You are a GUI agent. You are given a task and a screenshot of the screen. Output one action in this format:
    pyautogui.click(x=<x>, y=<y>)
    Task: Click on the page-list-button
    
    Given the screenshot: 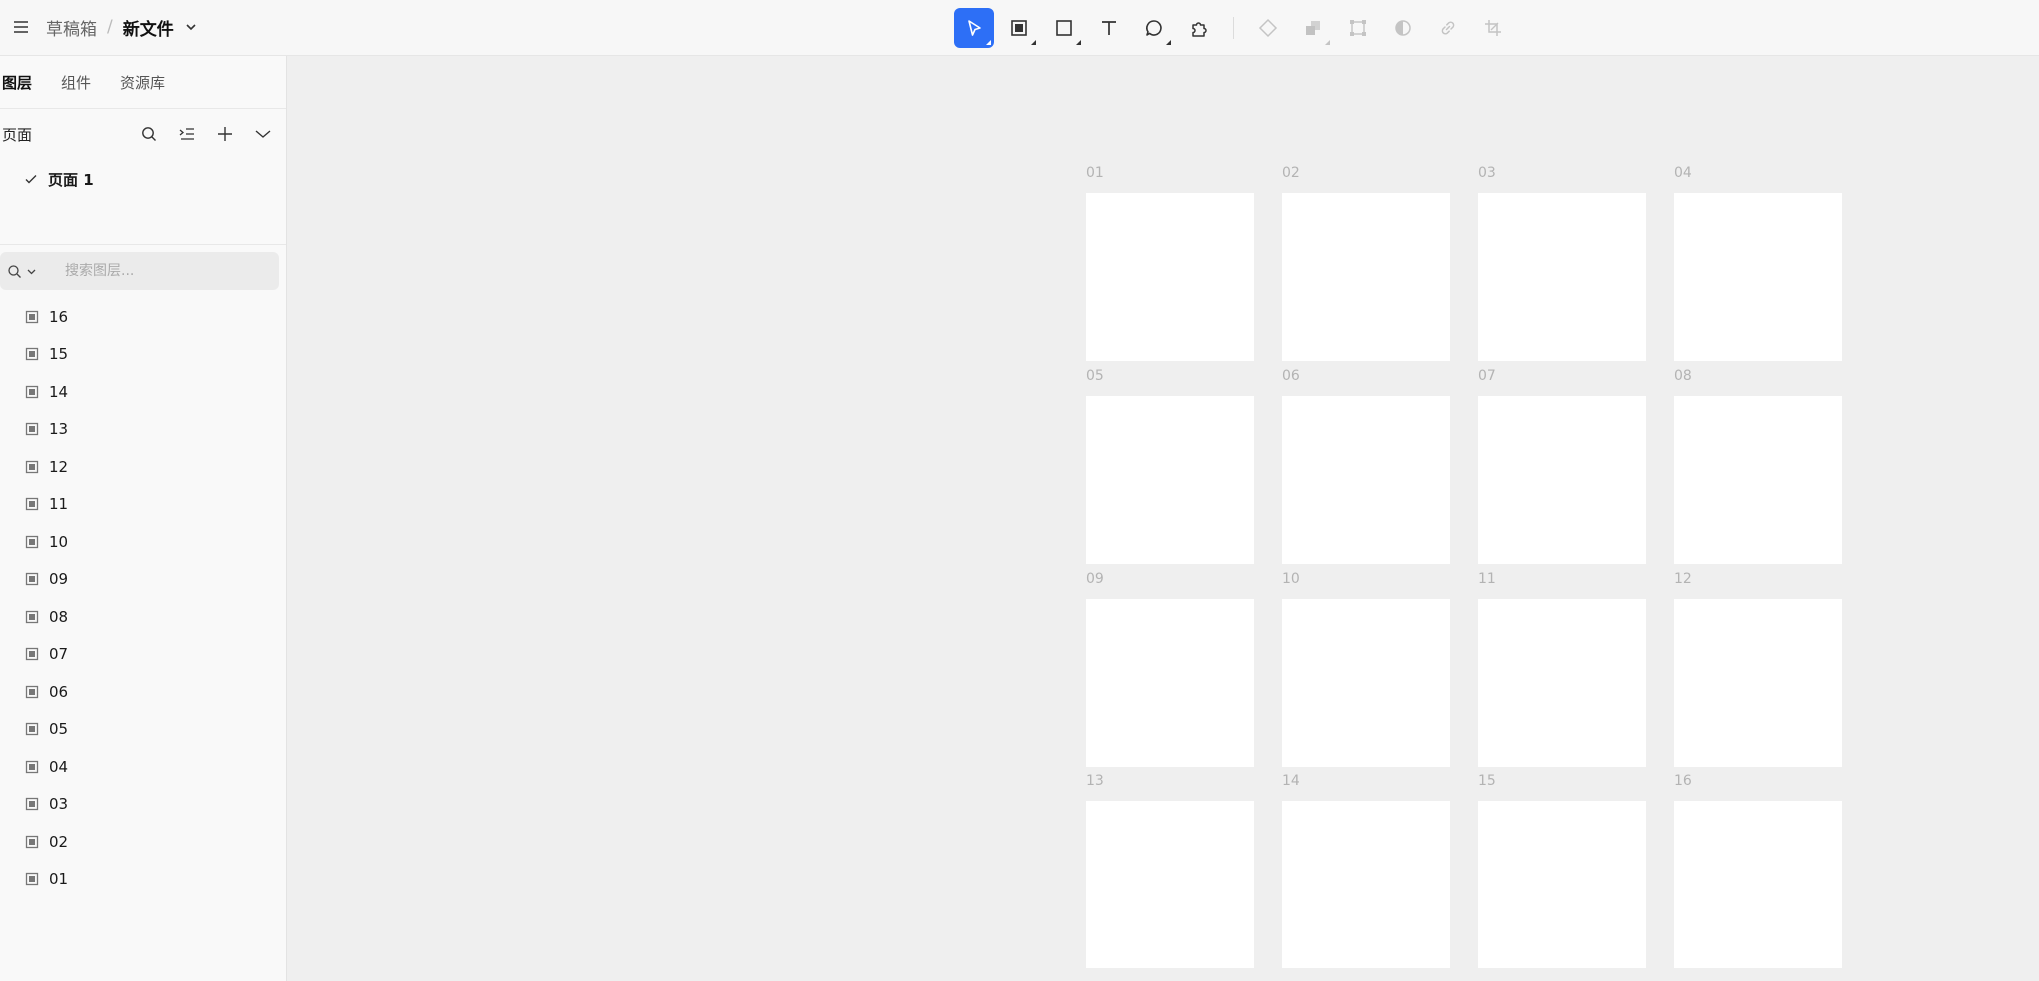 What is the action you would take?
    pyautogui.click(x=187, y=134)
    